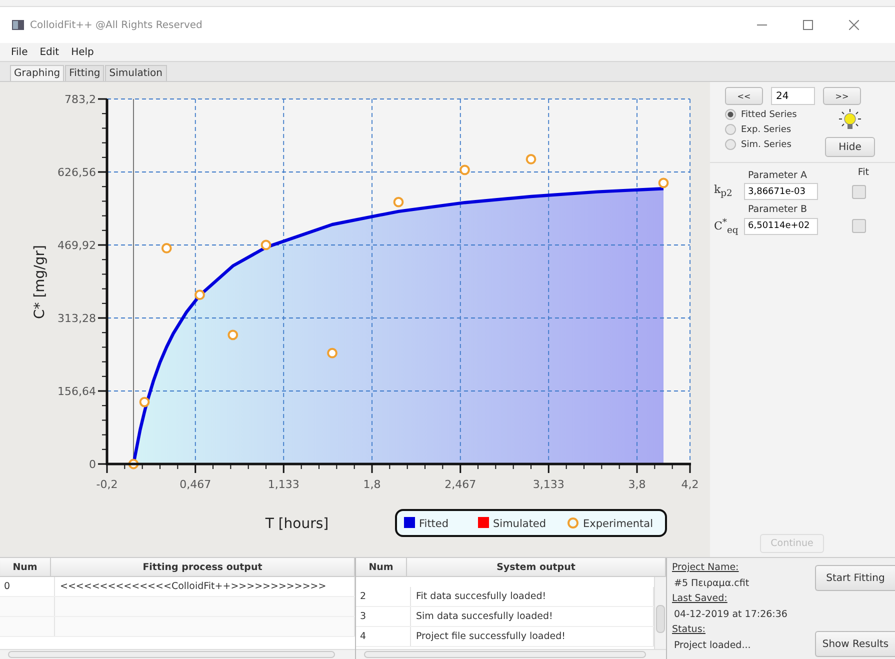 Image resolution: width=895 pixels, height=659 pixels. Describe the element at coordinates (372, 484) in the screenshot. I see `x-tick-label: 1,8` at that location.